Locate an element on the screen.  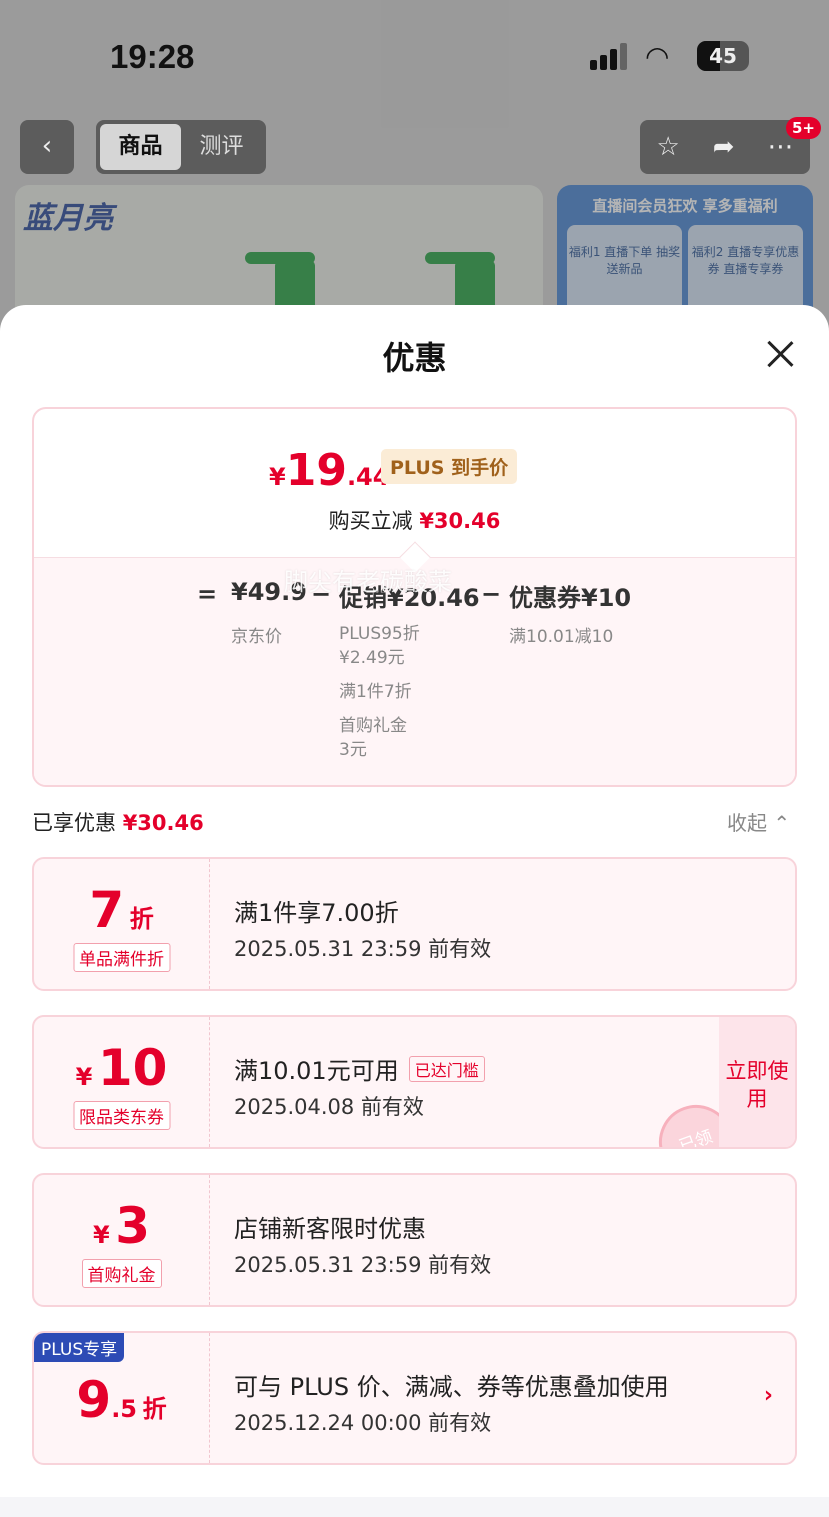
coupon-number: 9 is located at coordinates (94, 1400).